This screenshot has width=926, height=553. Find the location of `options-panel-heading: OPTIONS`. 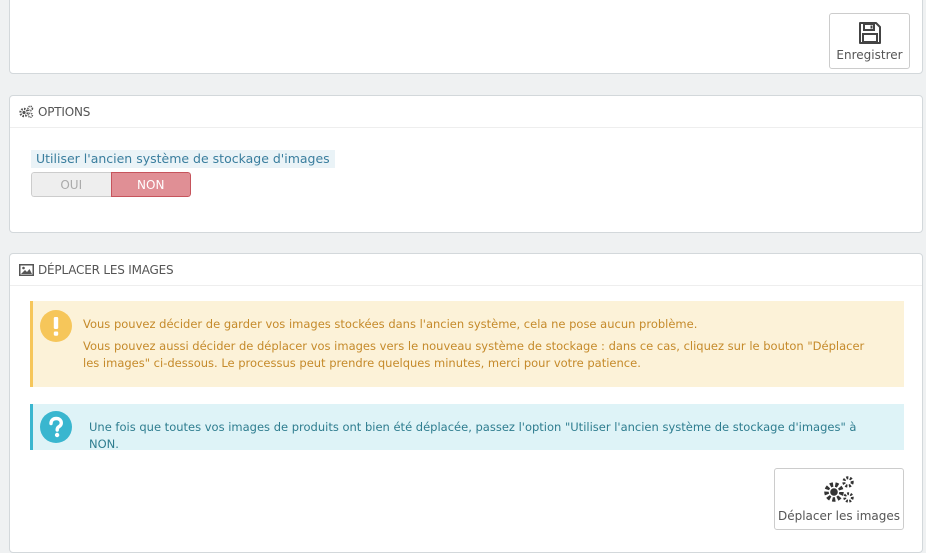

options-panel-heading: OPTIONS is located at coordinates (466, 112).